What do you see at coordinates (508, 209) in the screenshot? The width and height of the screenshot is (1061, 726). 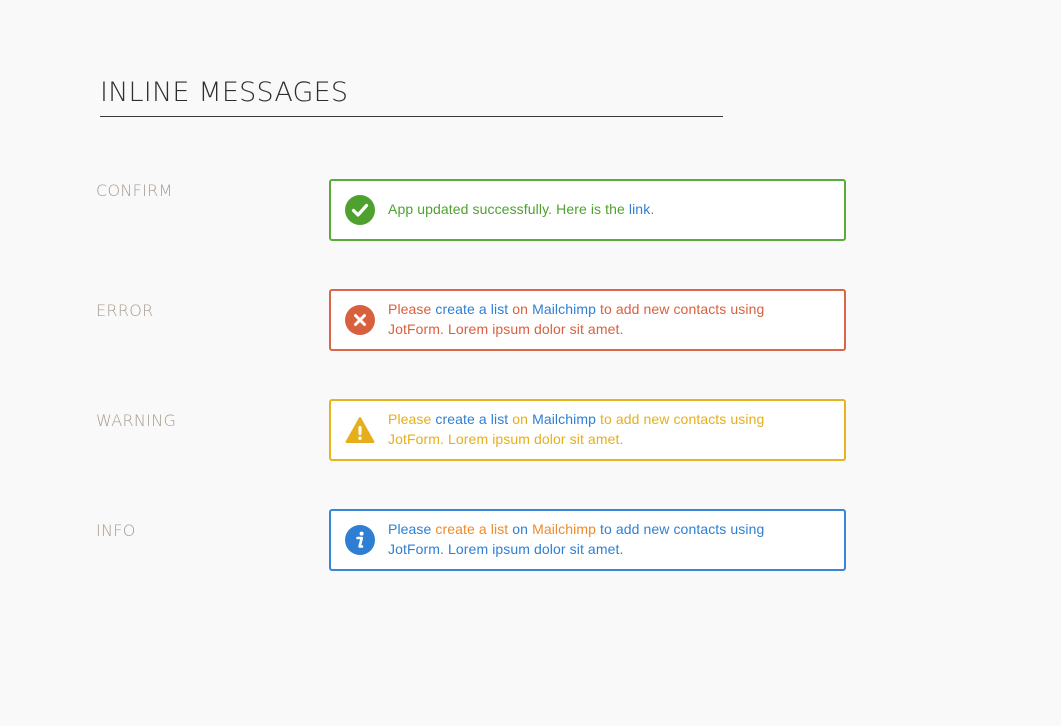 I see `confirm-text-before: App updated successfully. Here is the` at bounding box center [508, 209].